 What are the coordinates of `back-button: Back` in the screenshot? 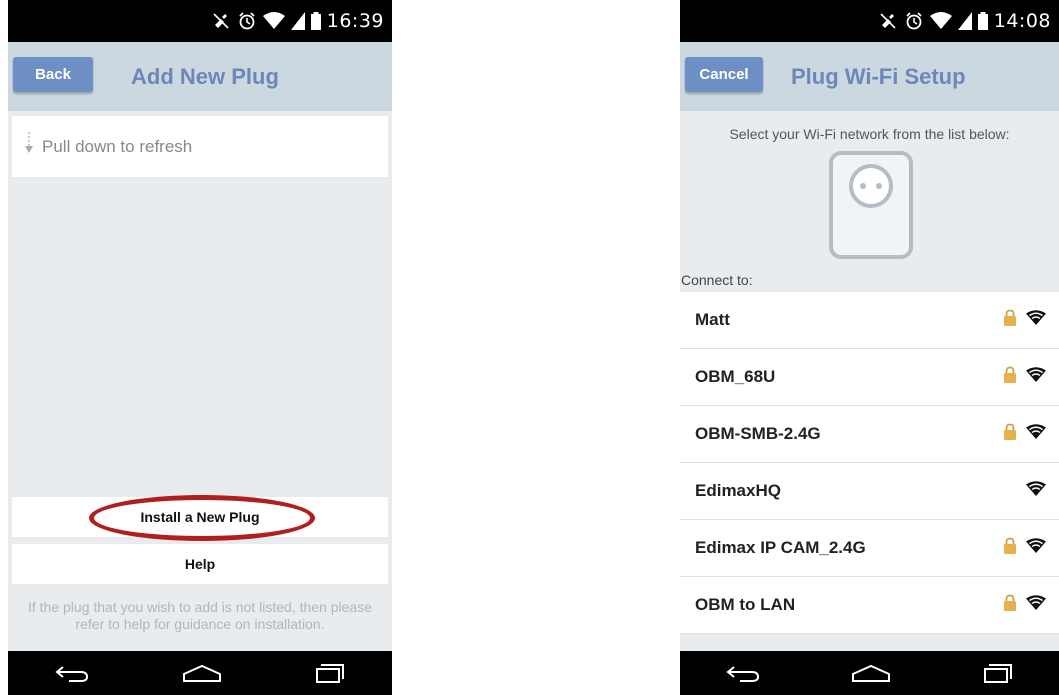 It's located at (53, 74).